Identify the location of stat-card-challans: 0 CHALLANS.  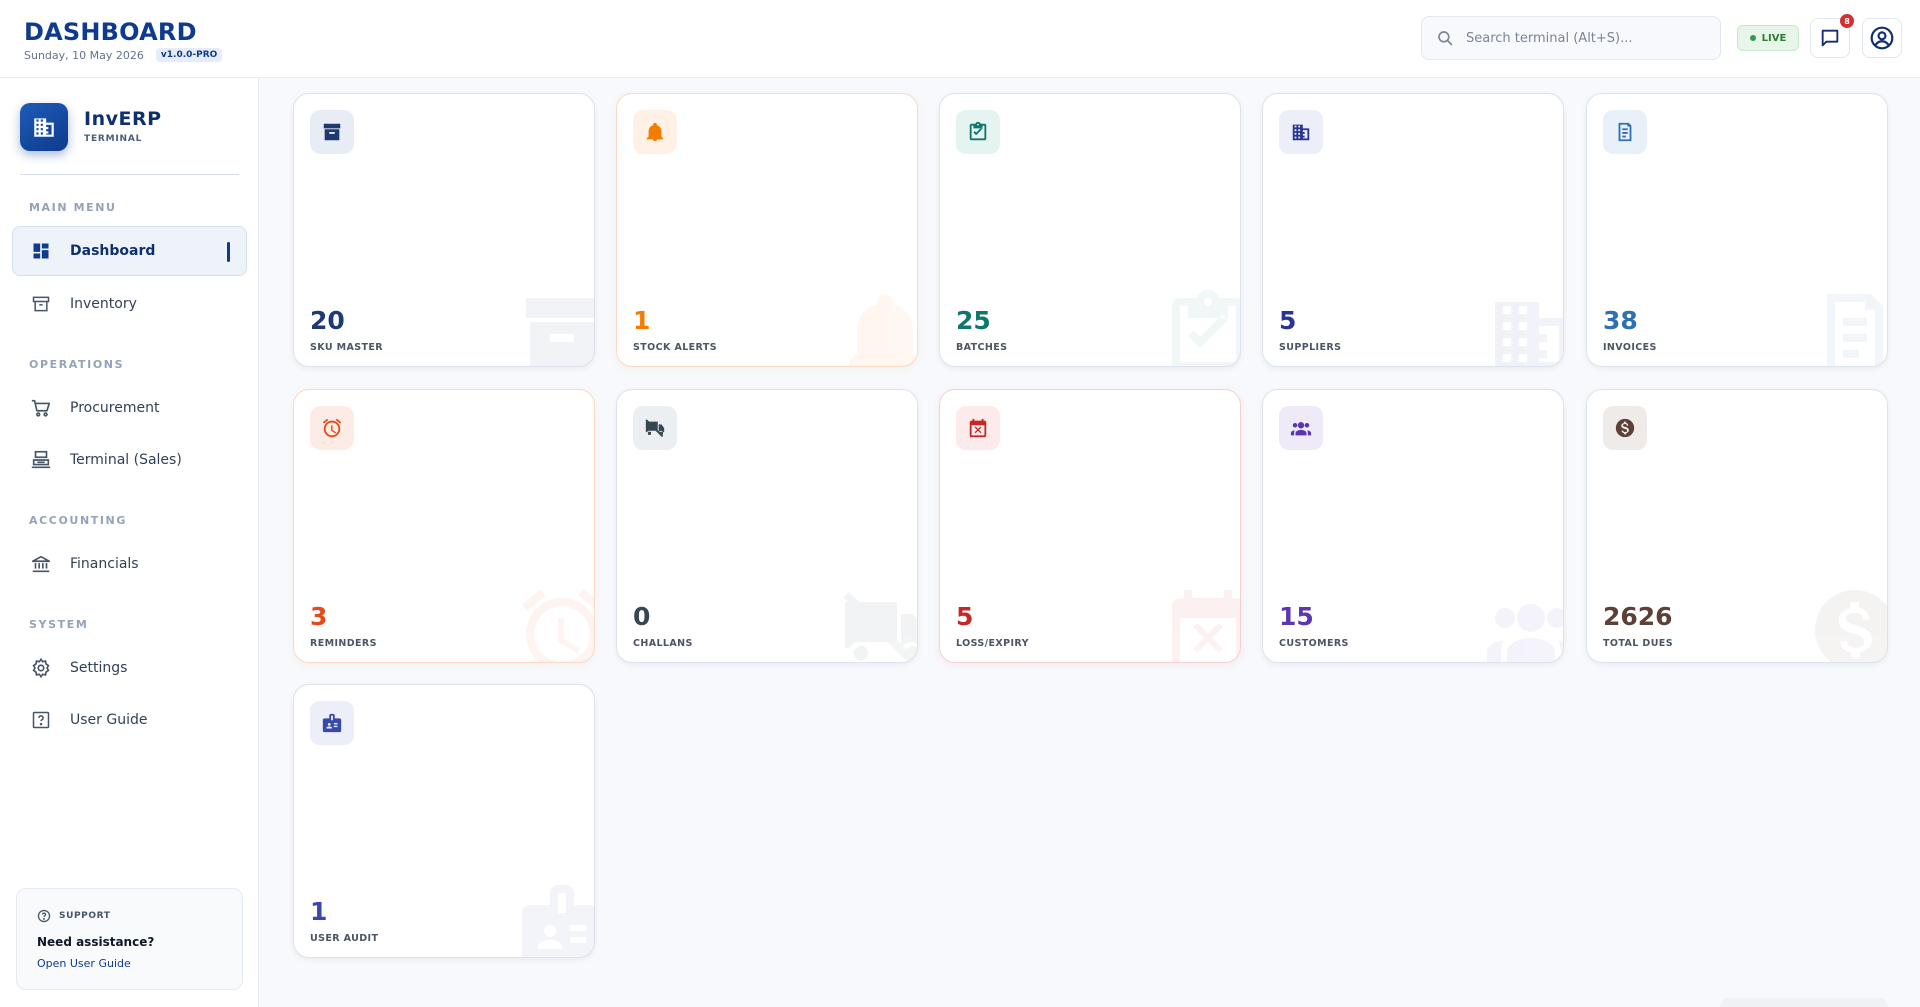
(767, 526).